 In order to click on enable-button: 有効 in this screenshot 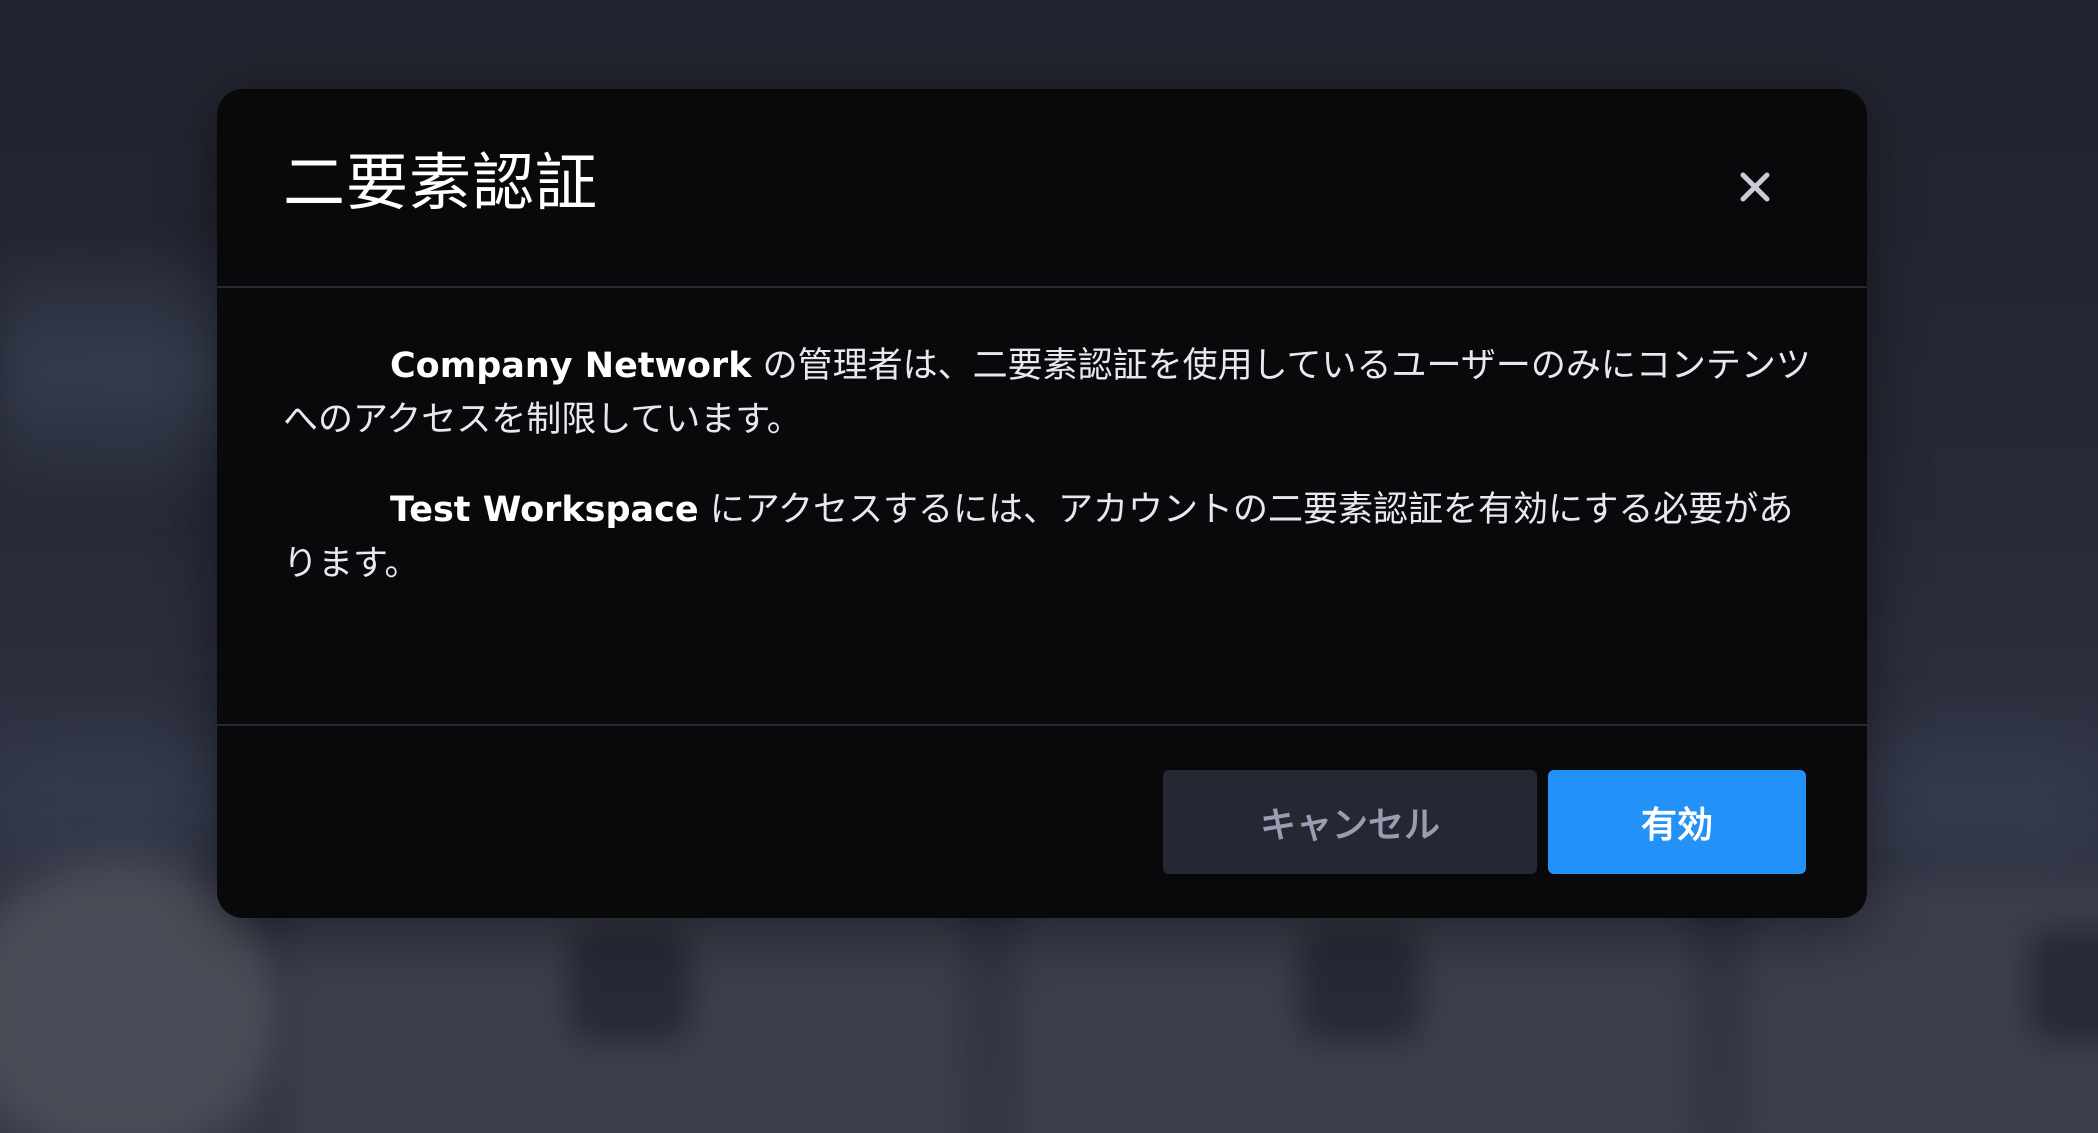, I will do `click(1677, 822)`.